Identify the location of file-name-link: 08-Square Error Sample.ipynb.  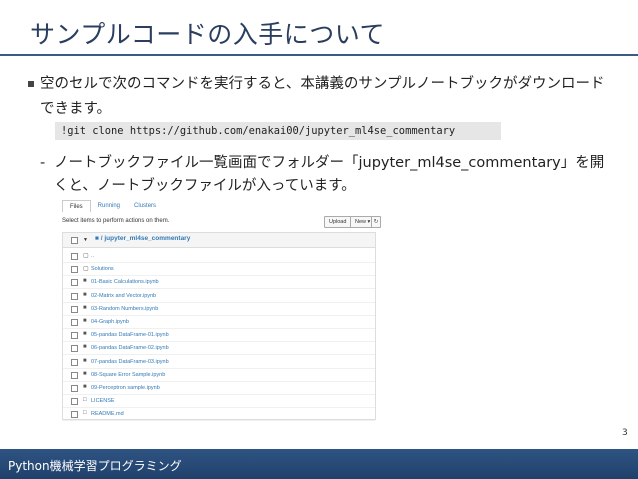
(128, 375).